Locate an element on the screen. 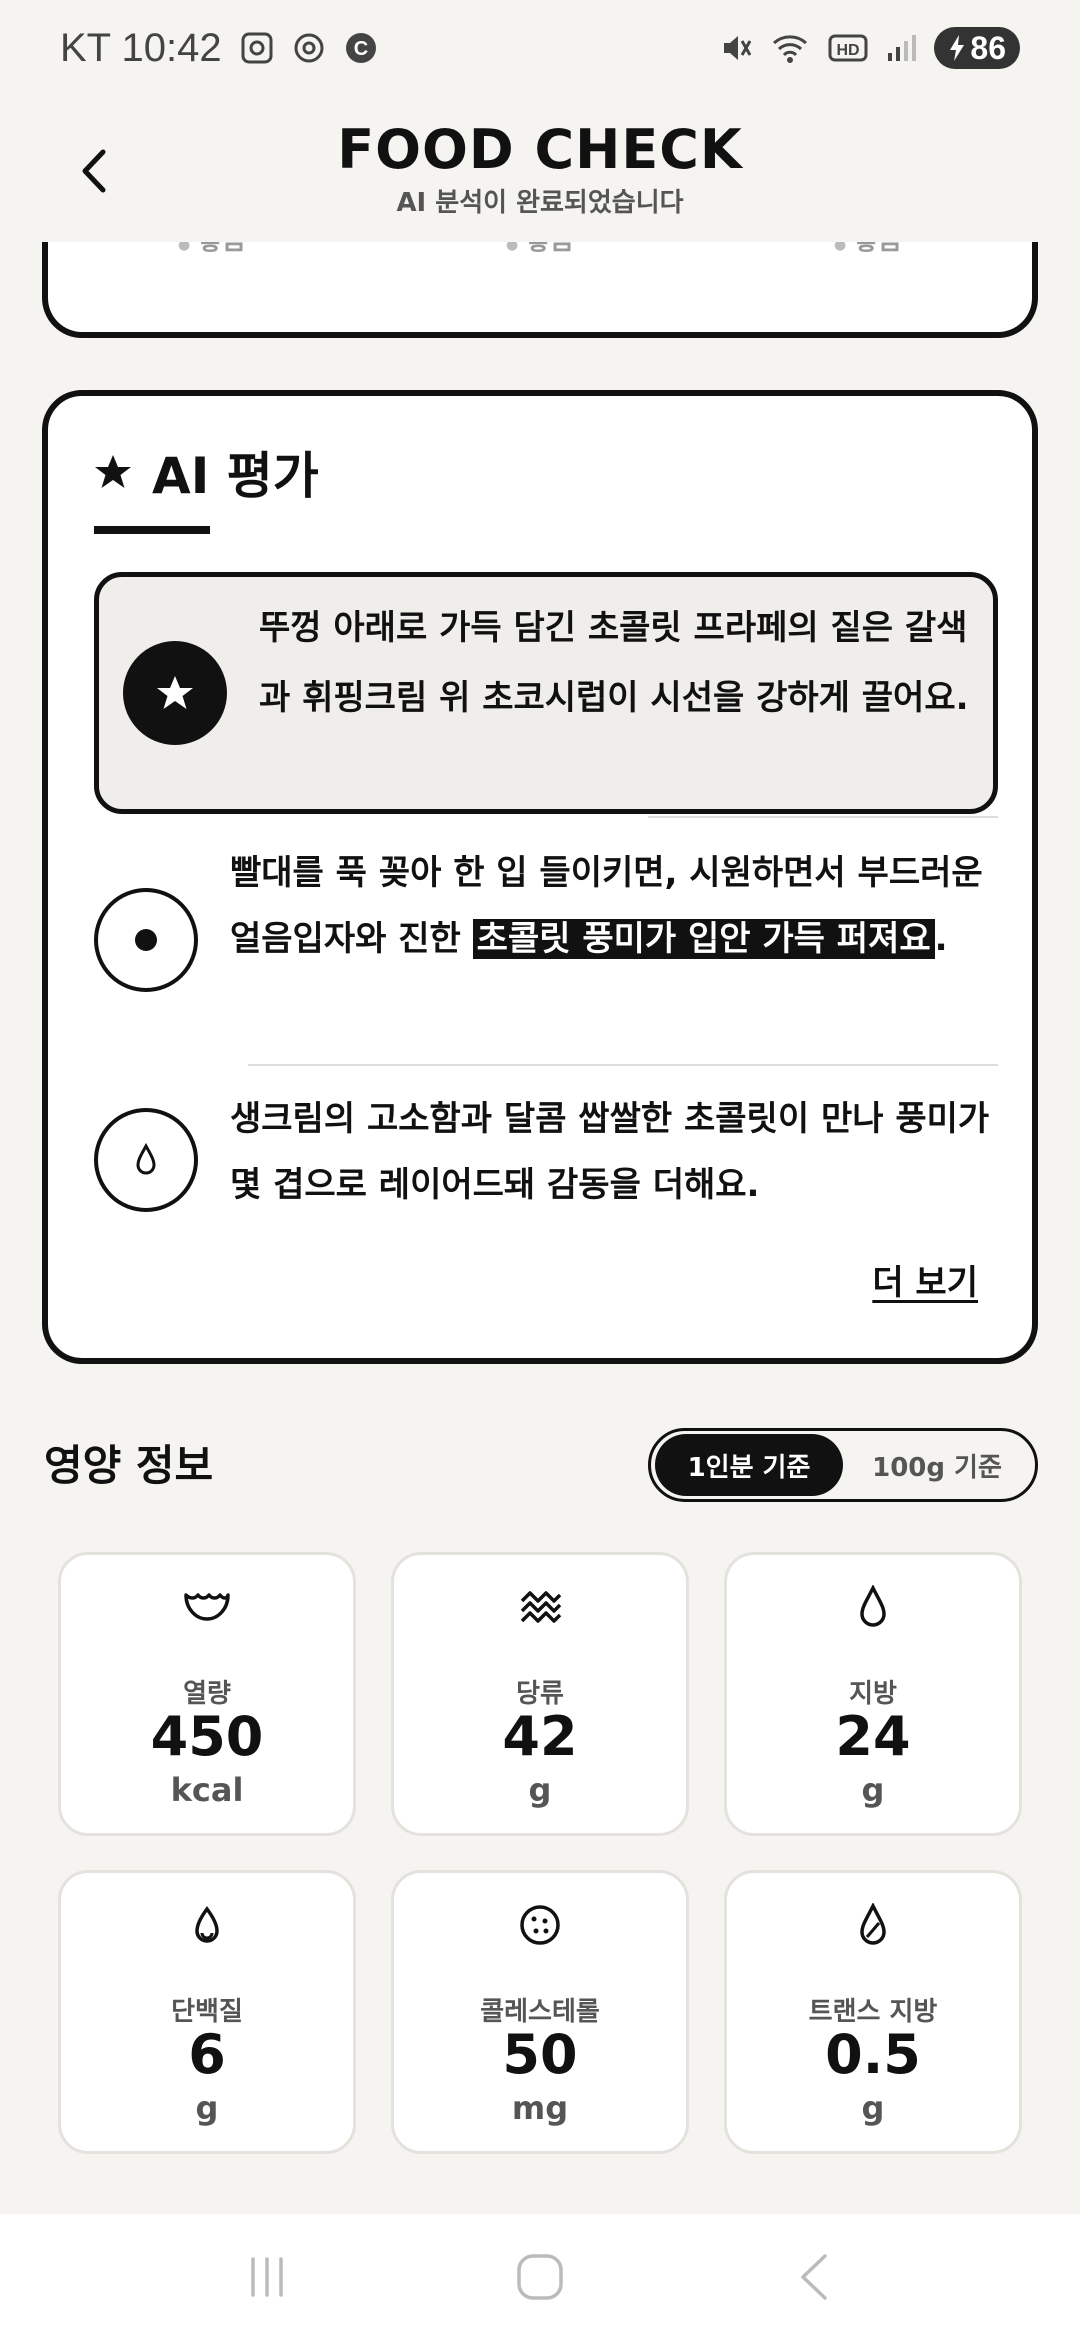 This screenshot has width=1080, height=2340. nutrient-unit: kcal is located at coordinates (207, 1790).